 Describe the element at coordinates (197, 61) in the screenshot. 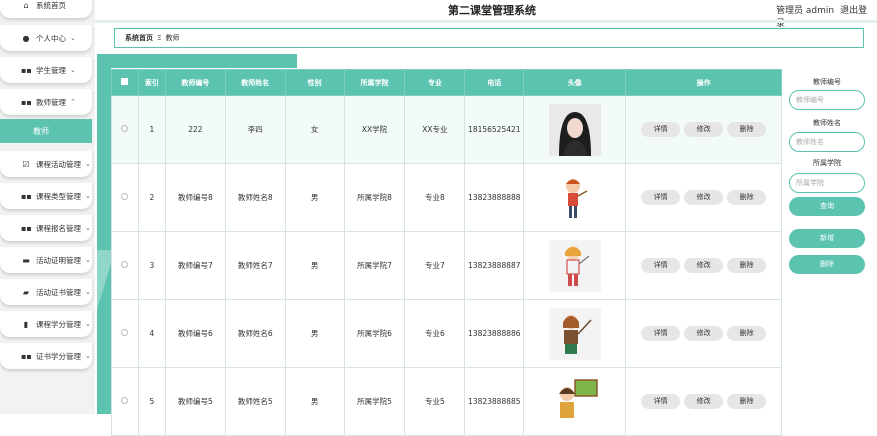

I see `decoration` at that location.